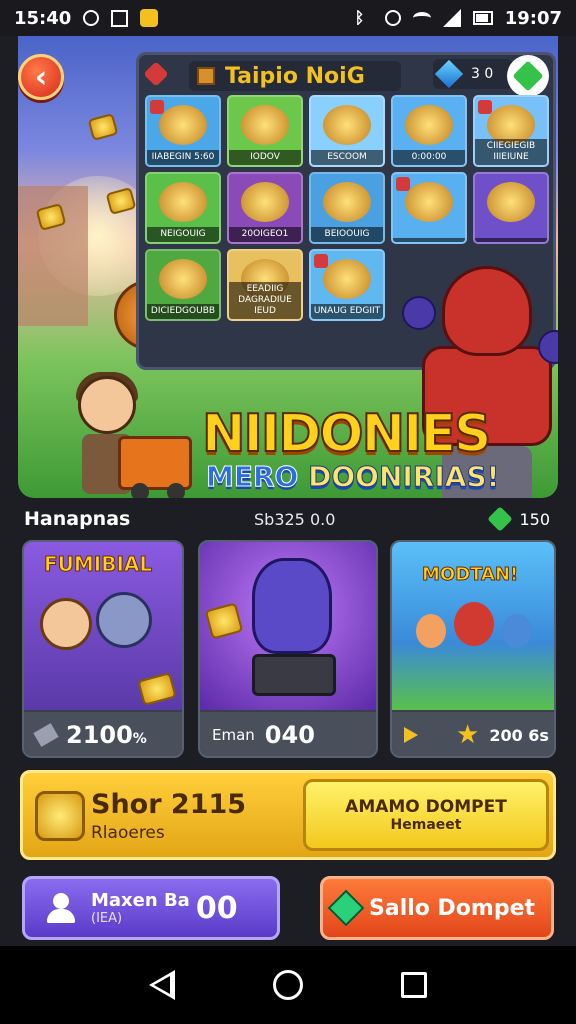  Describe the element at coordinates (60, 816) in the screenshot. I see `coin-bag-icon` at that location.